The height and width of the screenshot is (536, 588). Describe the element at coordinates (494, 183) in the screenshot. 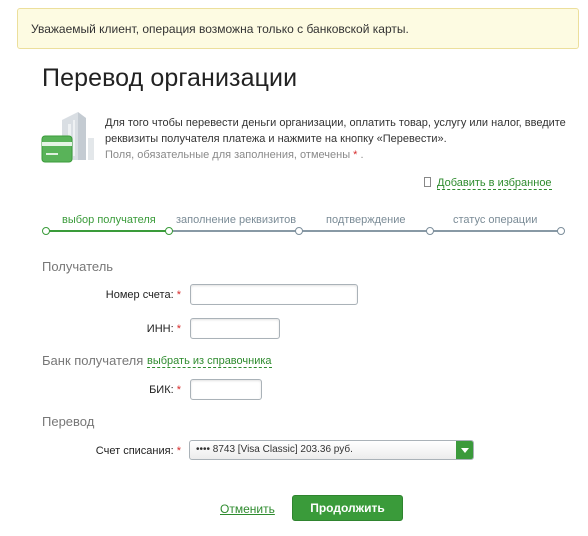

I see `add-to-favorites-label: Добавить в избранное` at that location.